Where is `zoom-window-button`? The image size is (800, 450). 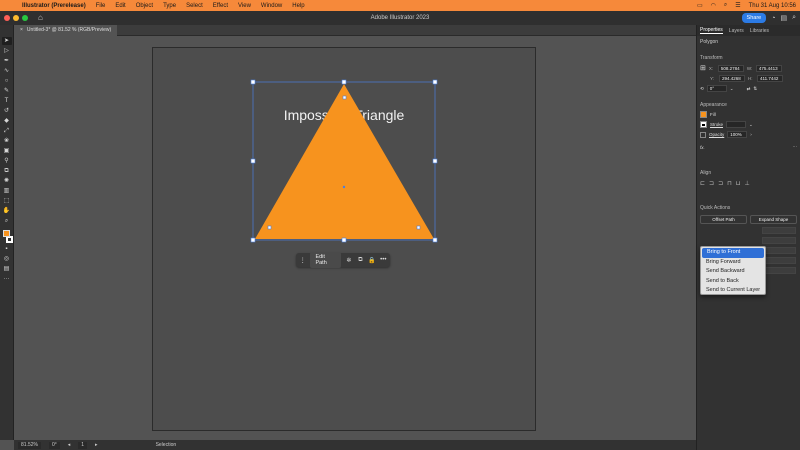 zoom-window-button is located at coordinates (25, 18).